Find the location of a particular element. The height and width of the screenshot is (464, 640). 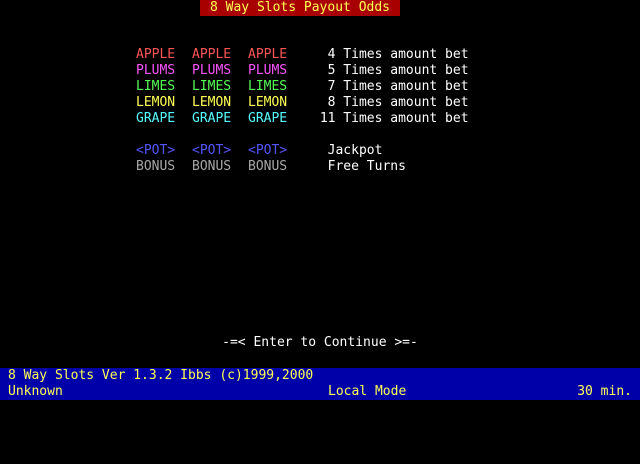

status-line-top: 8 Way Slots Ver 1.3.2 Ibbs (c)1999,2000 is located at coordinates (320, 376).